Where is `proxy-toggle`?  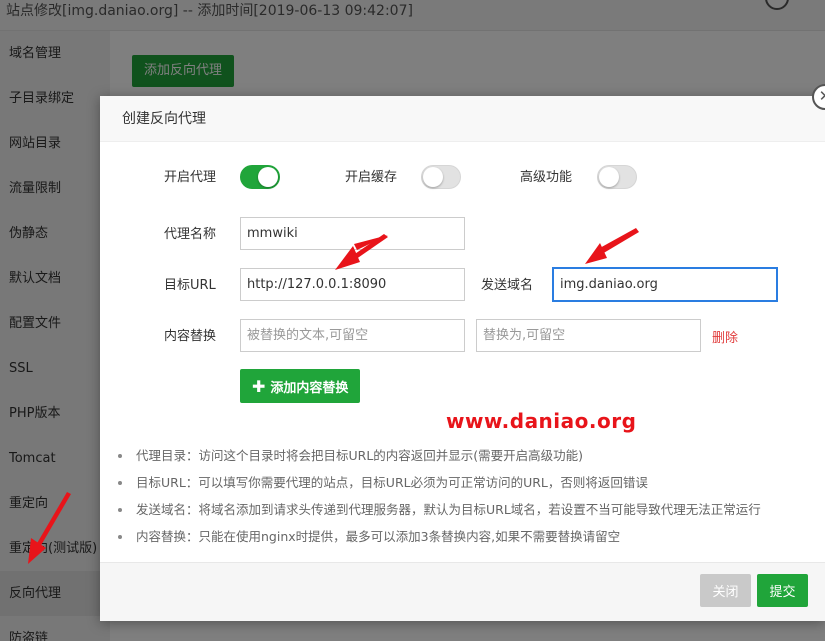
proxy-toggle is located at coordinates (260, 177).